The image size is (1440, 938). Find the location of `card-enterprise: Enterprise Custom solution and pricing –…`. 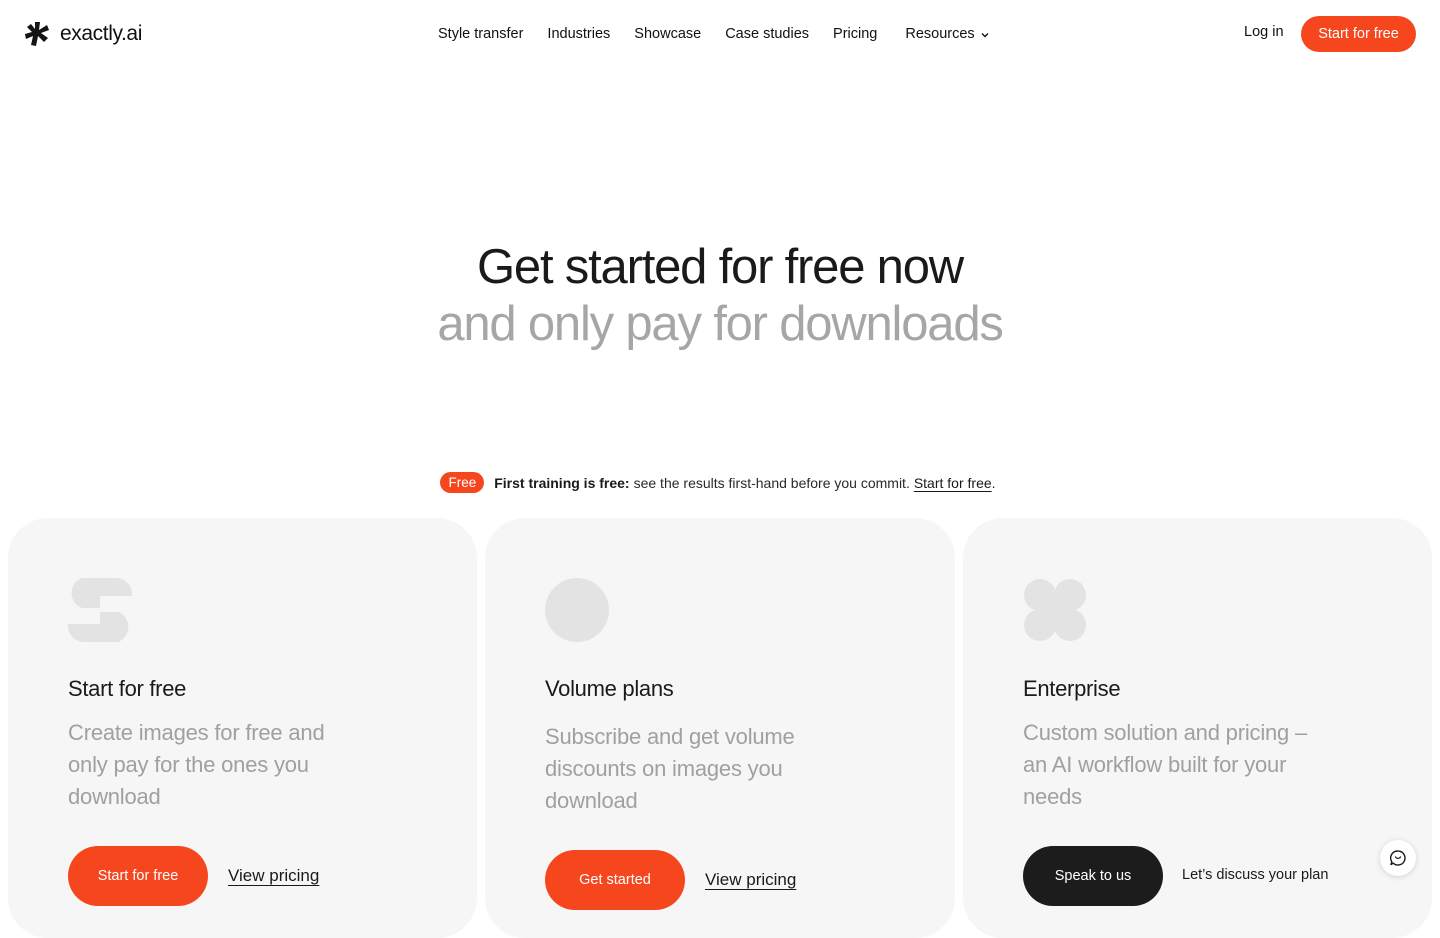

card-enterprise: Enterprise Custom solution and pricing –… is located at coordinates (1197, 728).